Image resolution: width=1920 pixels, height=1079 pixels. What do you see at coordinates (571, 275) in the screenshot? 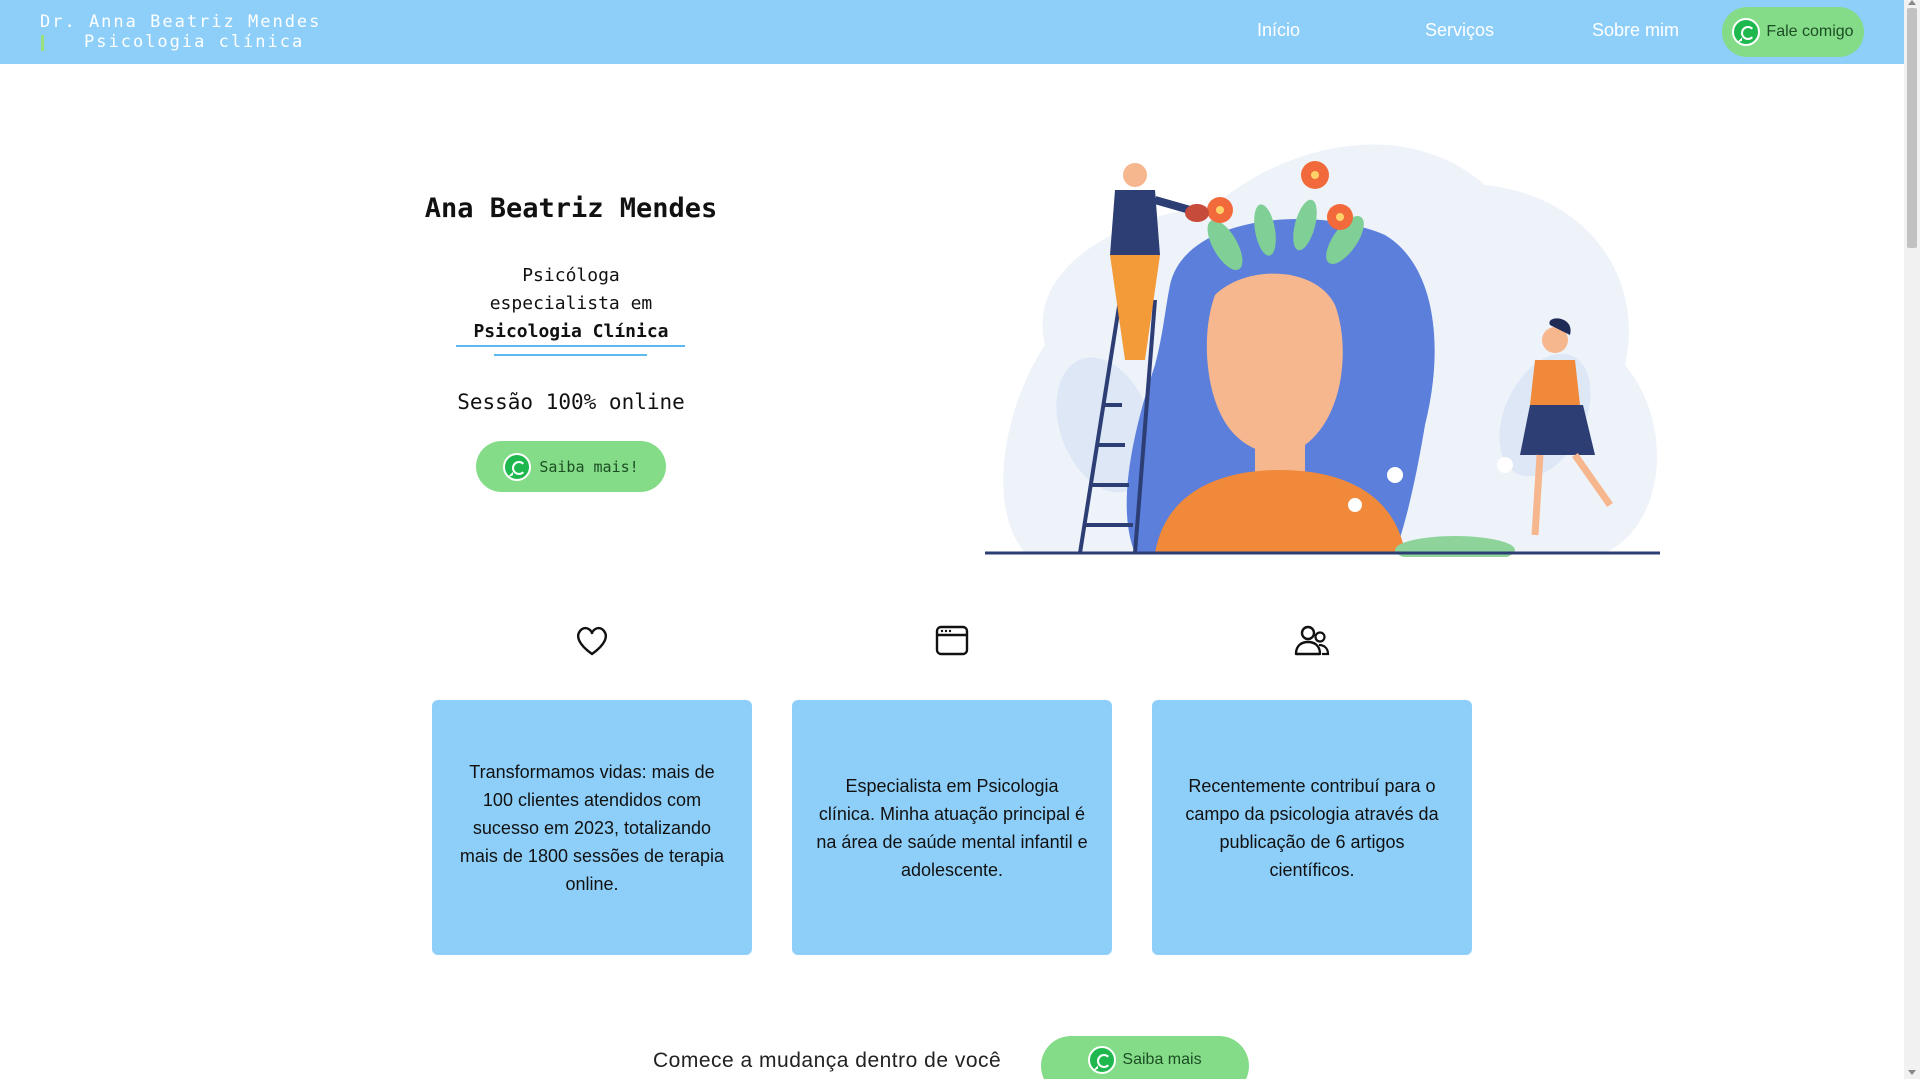
I see `hero-subtitle-line1: Psicóloga` at bounding box center [571, 275].